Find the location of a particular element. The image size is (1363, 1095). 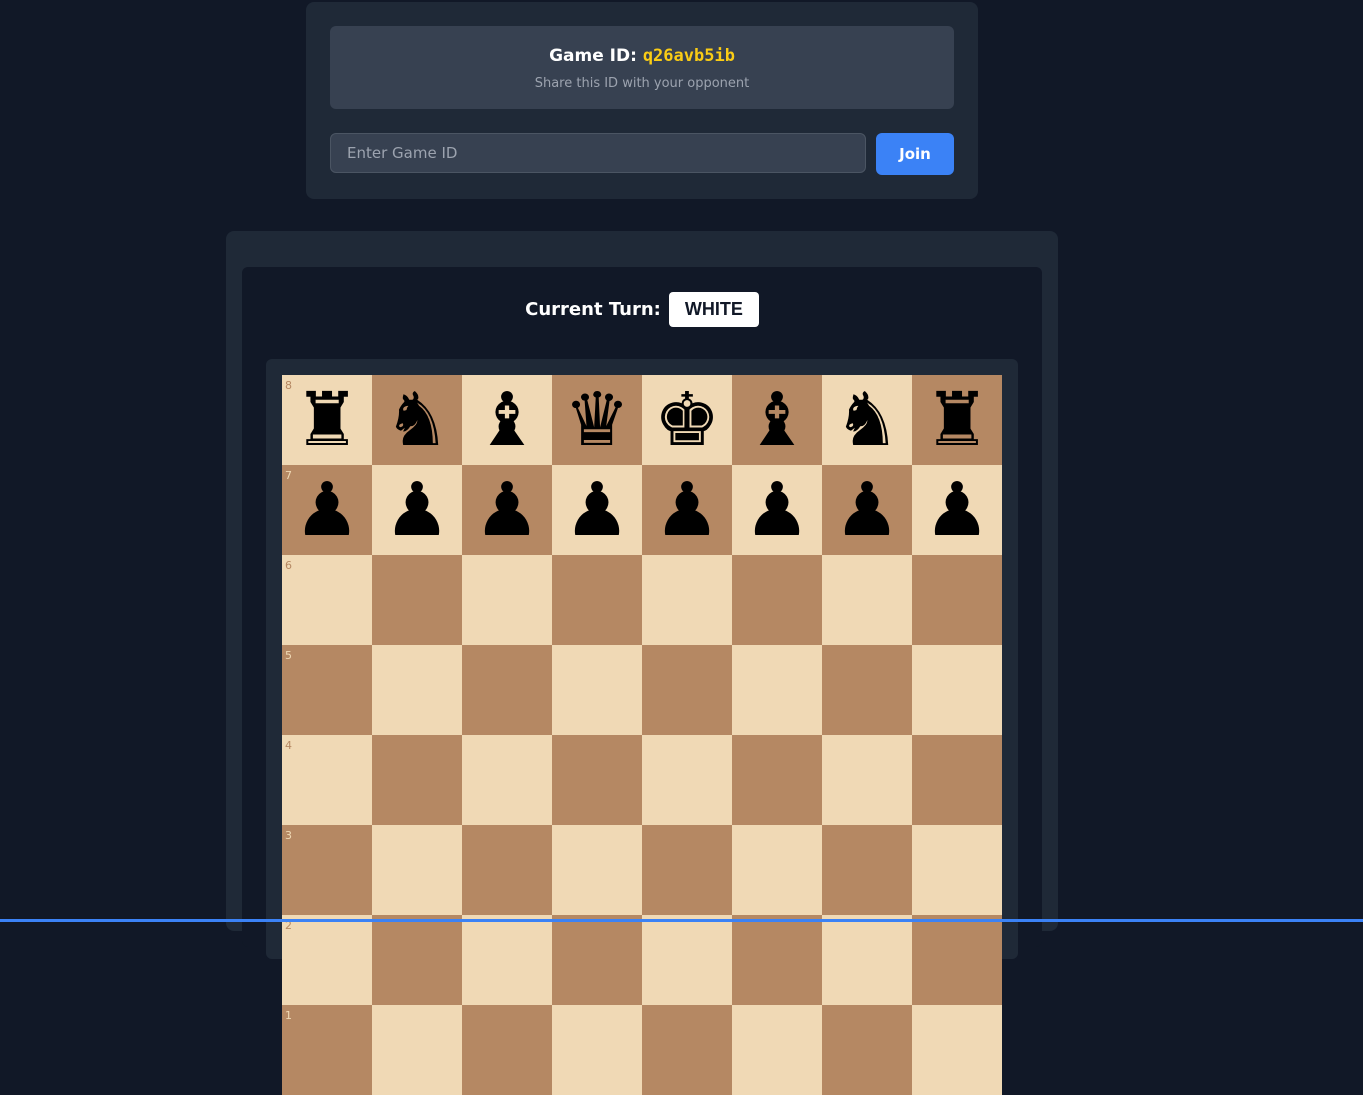

board-square: ♛ is located at coordinates (597, 420).